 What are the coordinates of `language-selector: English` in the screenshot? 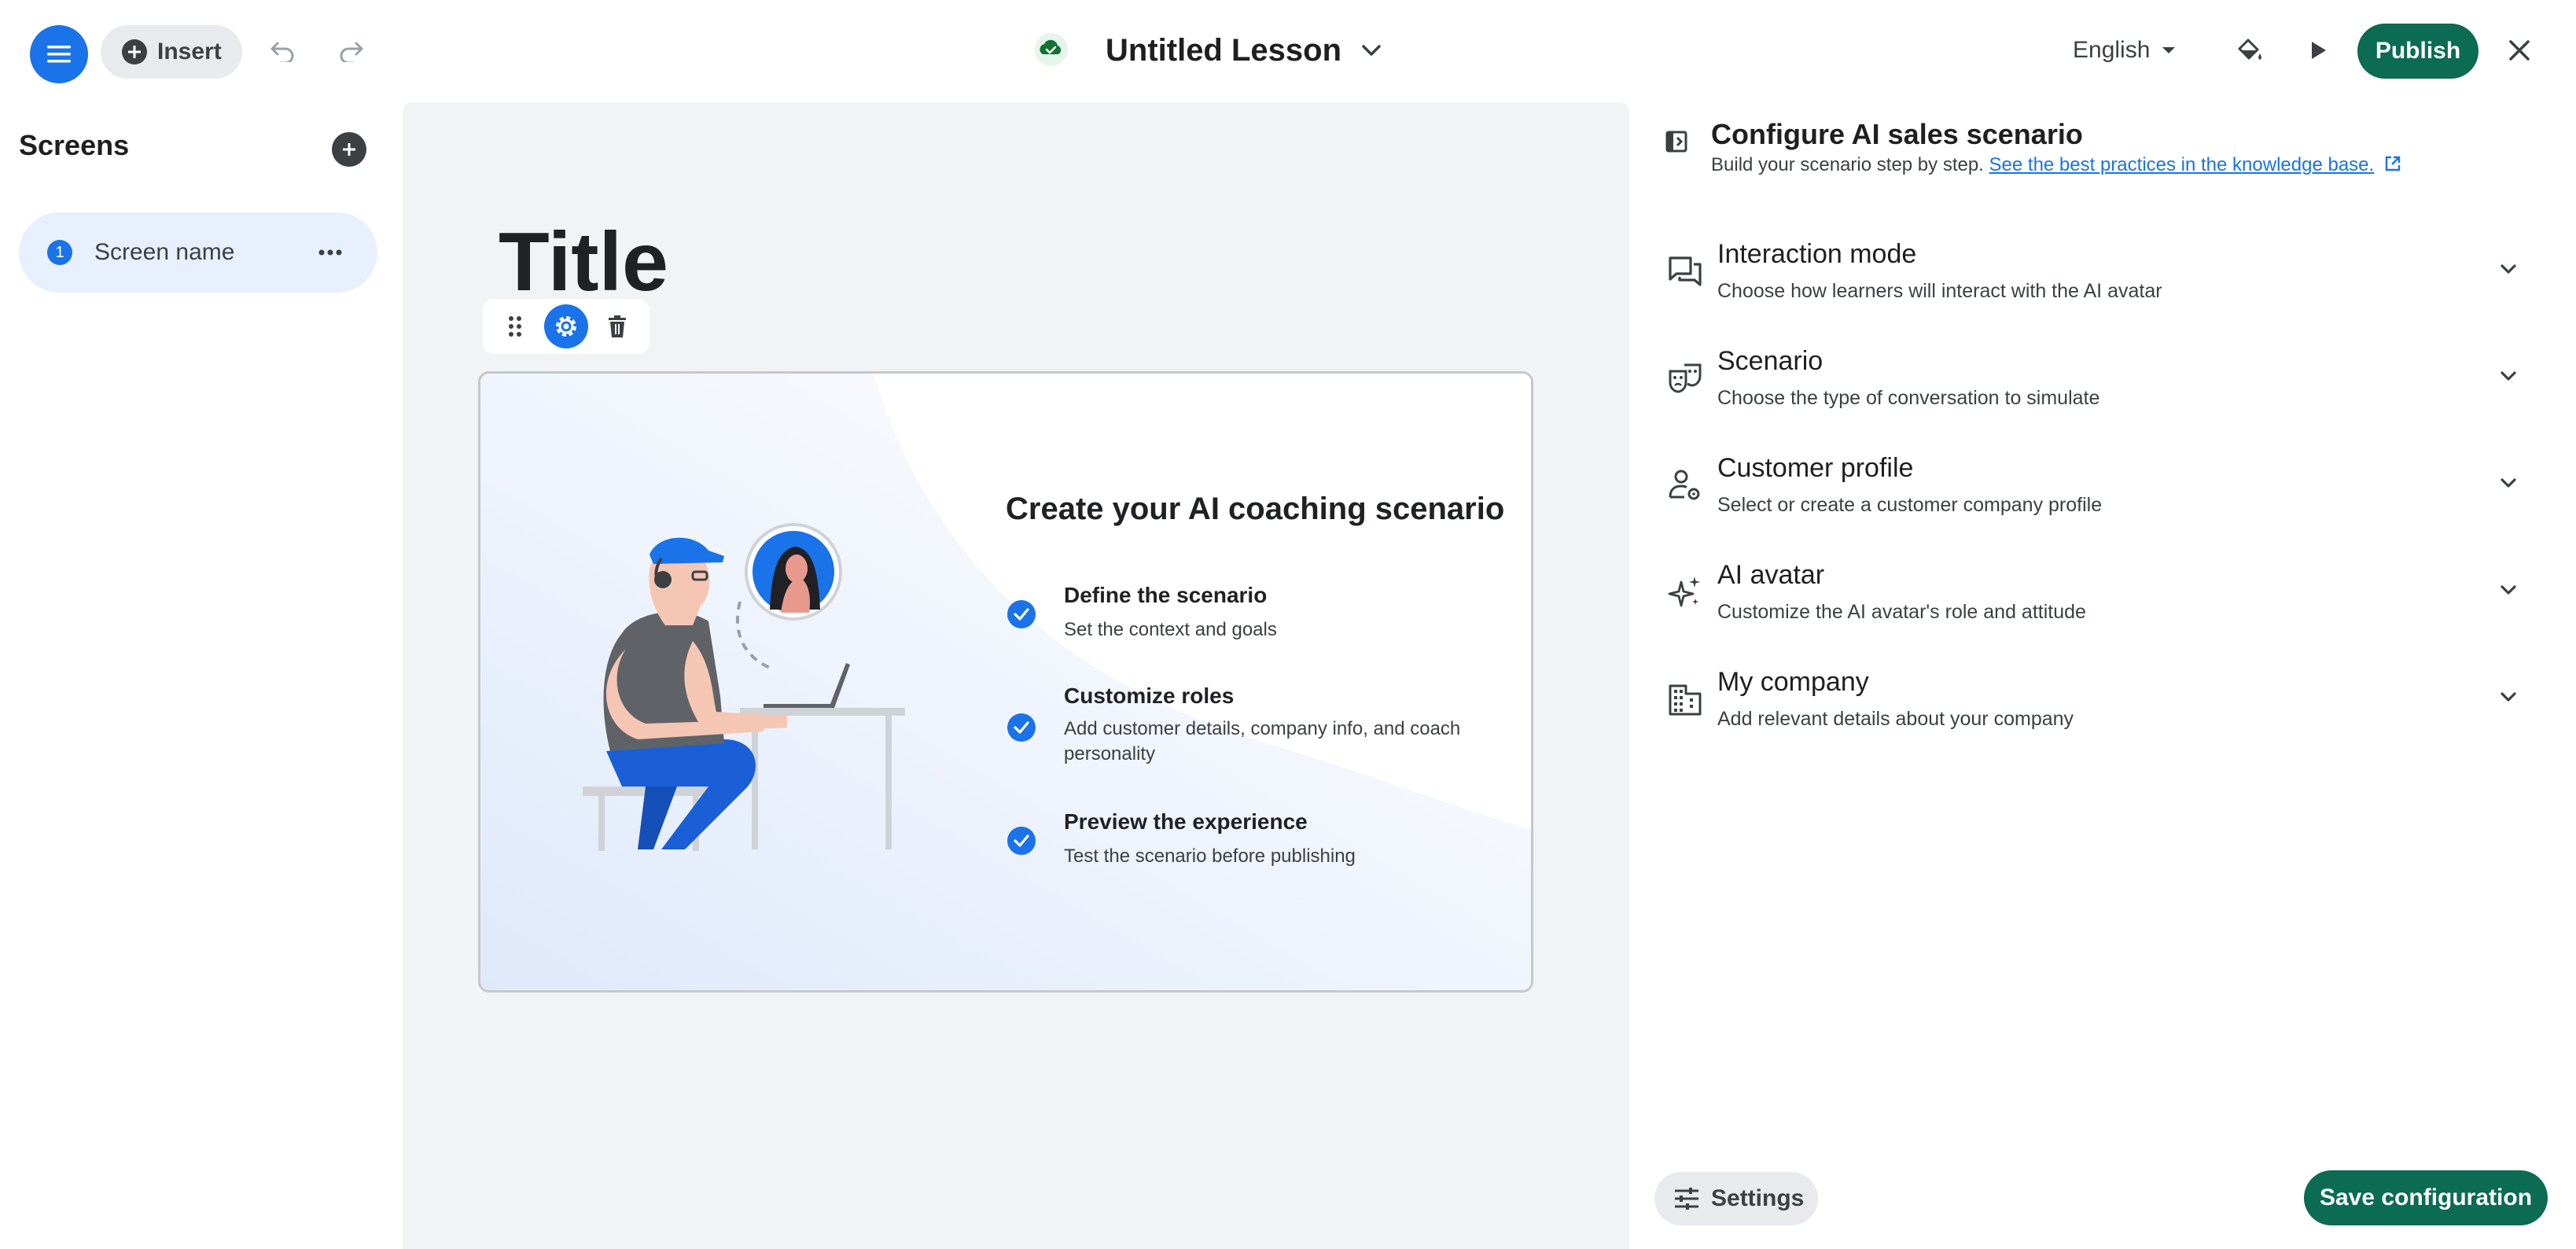 It's located at (2125, 50).